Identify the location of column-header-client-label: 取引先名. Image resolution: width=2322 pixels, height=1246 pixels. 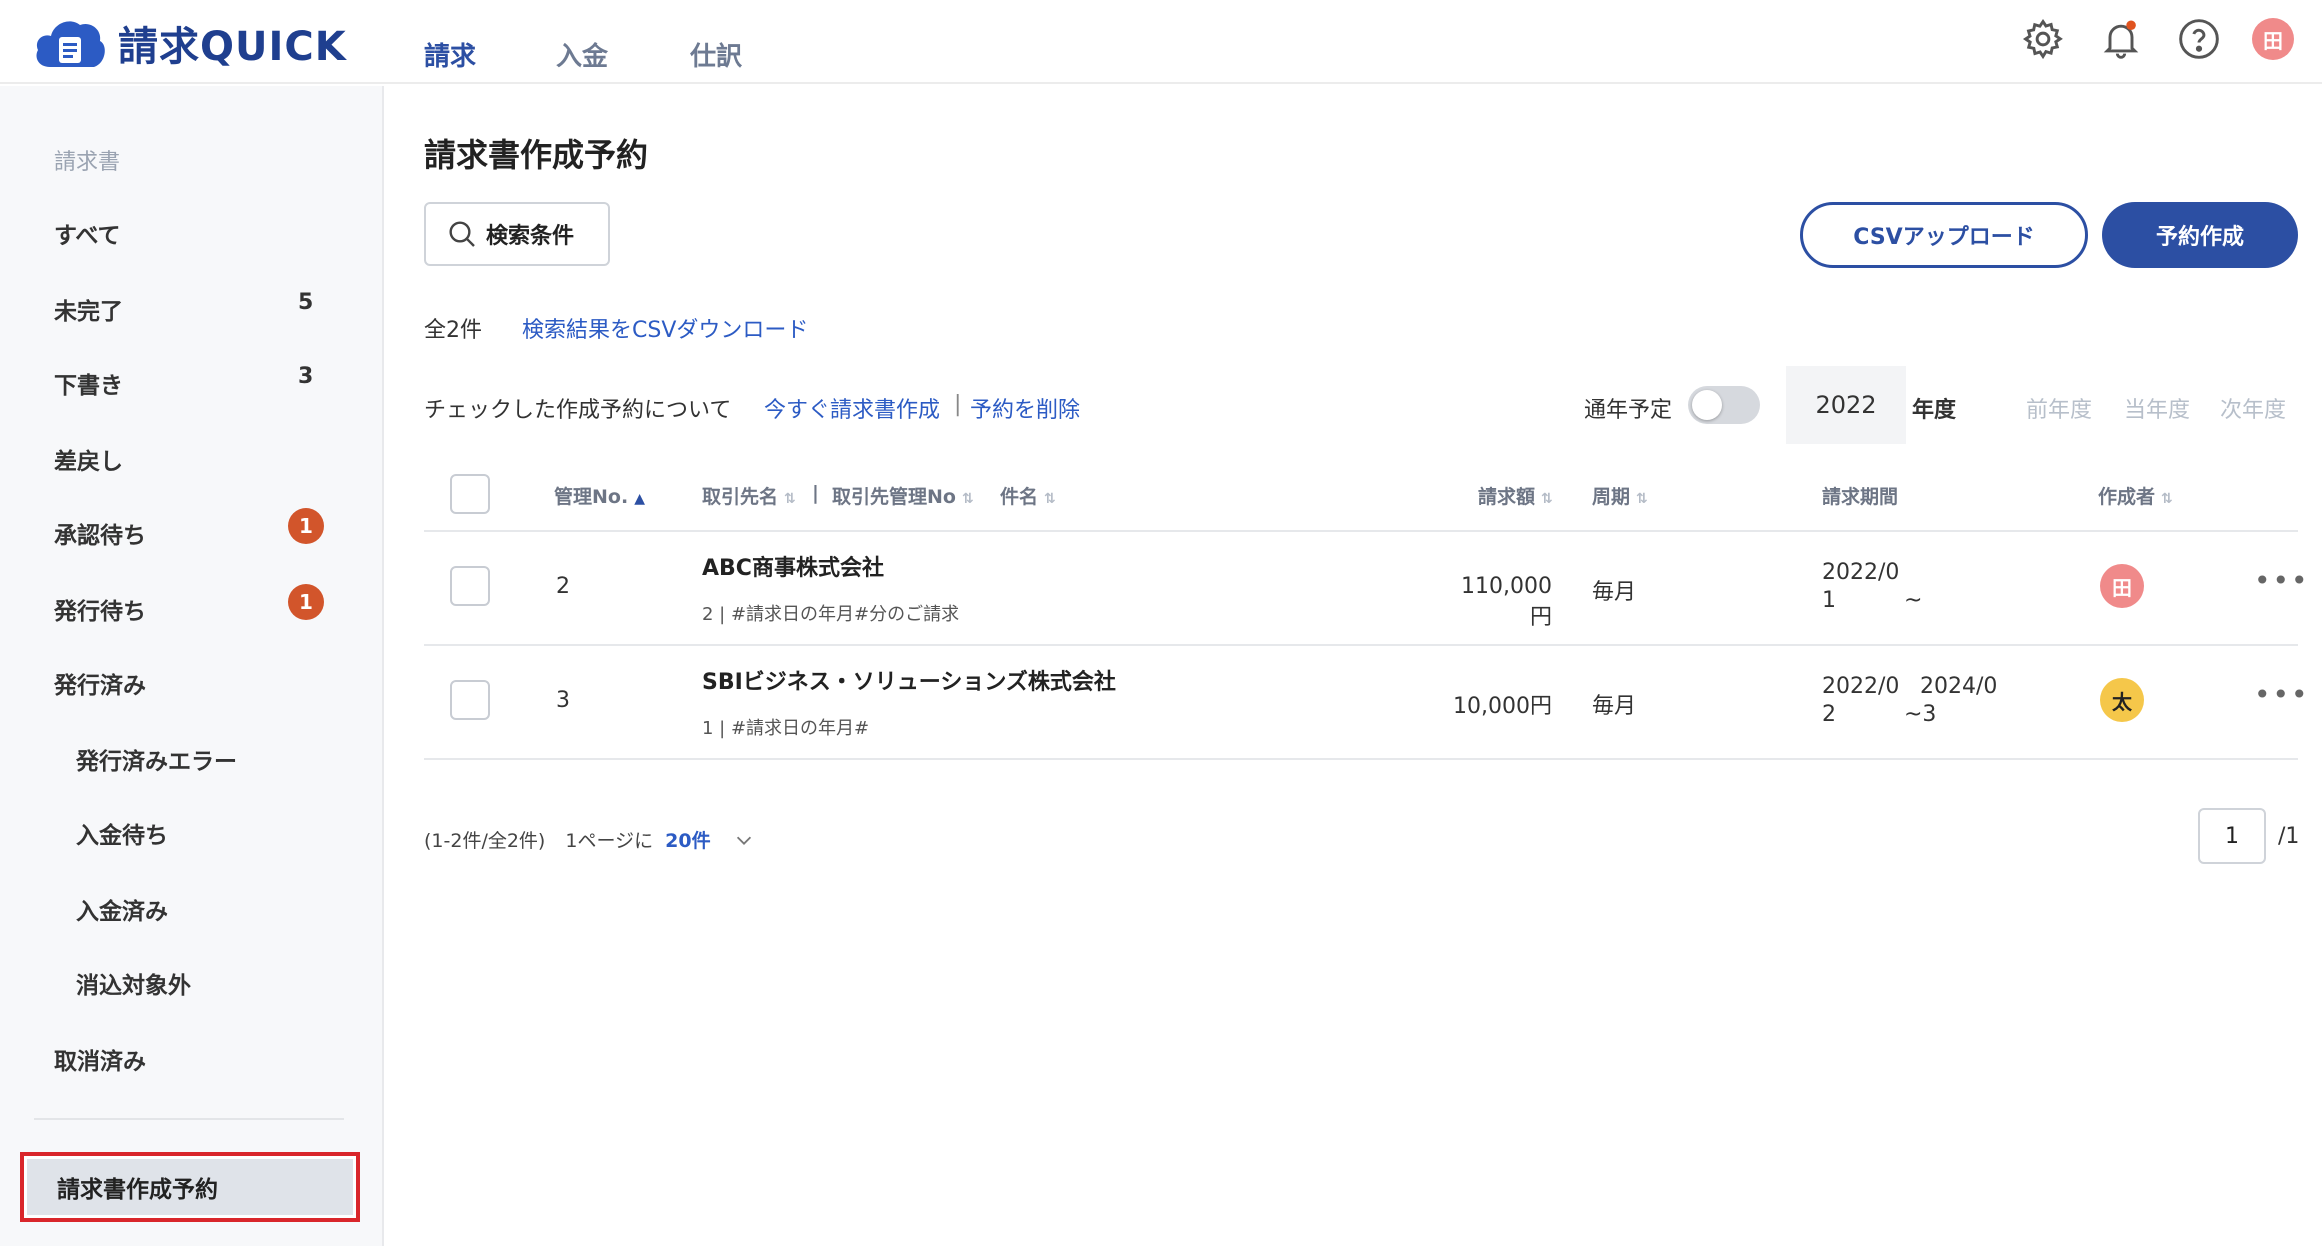
(740, 497).